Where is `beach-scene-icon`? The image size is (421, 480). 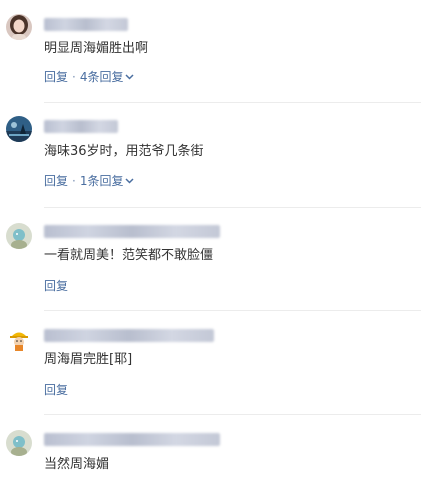
beach-scene-icon is located at coordinates (19, 129).